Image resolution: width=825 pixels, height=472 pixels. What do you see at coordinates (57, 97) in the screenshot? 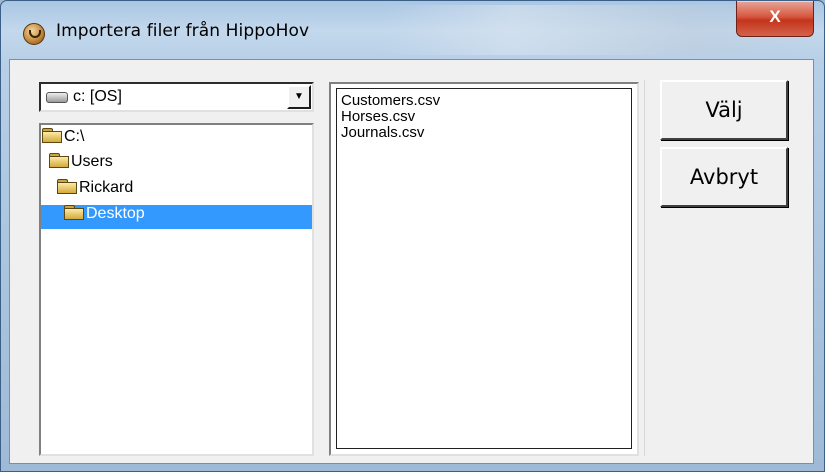
I see `hard-drive-icon` at bounding box center [57, 97].